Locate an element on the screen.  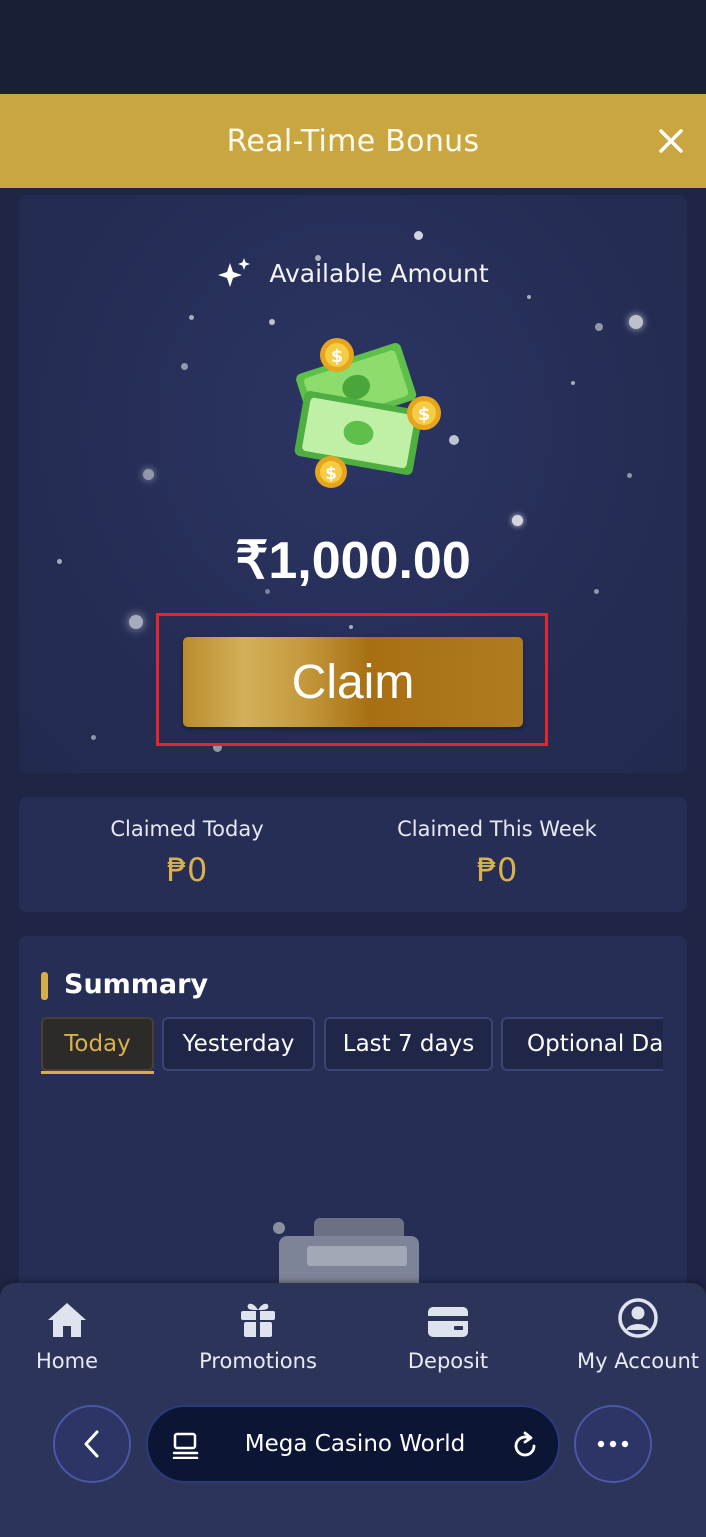
nav-promotions-label: Promotions is located at coordinates (258, 1361).